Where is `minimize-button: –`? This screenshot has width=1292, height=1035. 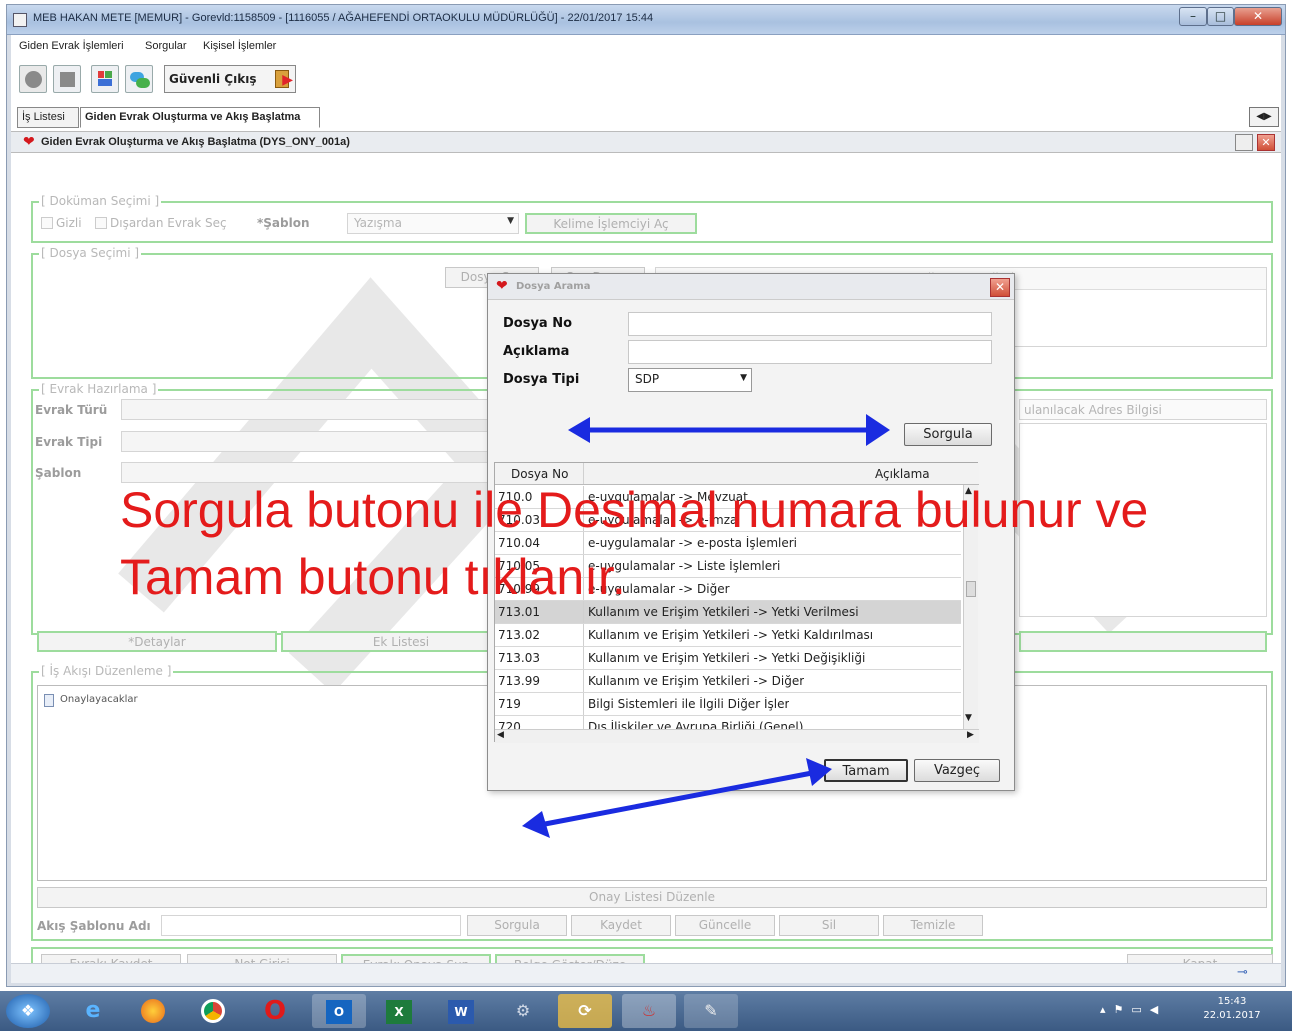
minimize-button: – is located at coordinates (1193, 16).